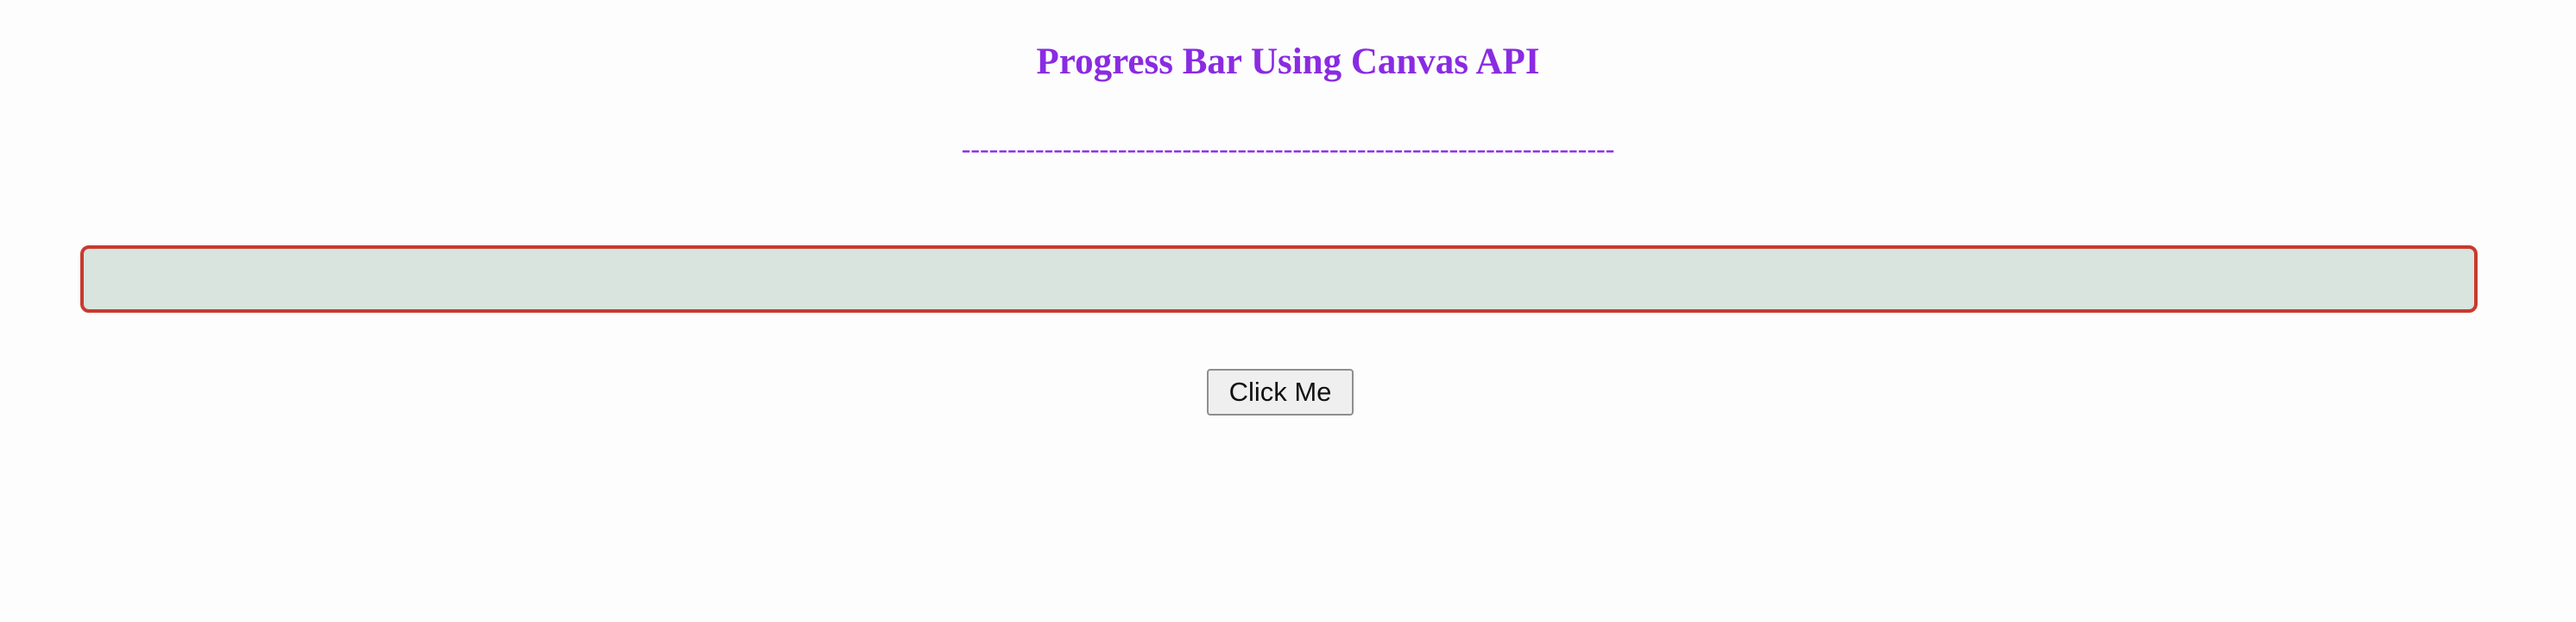 The width and height of the screenshot is (2576, 622). I want to click on progress-bar-canvas, so click(1279, 279).